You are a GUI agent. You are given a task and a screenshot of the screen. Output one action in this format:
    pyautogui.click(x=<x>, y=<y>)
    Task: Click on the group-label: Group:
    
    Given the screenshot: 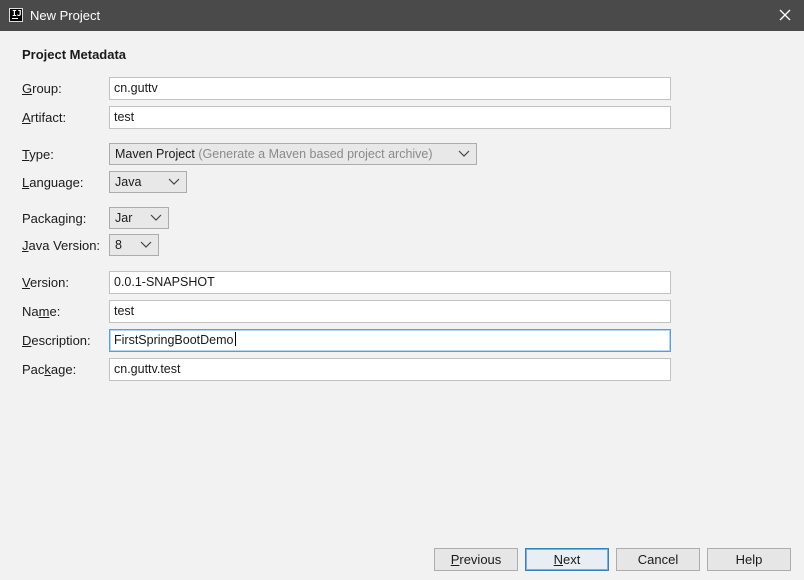 What is the action you would take?
    pyautogui.click(x=42, y=88)
    